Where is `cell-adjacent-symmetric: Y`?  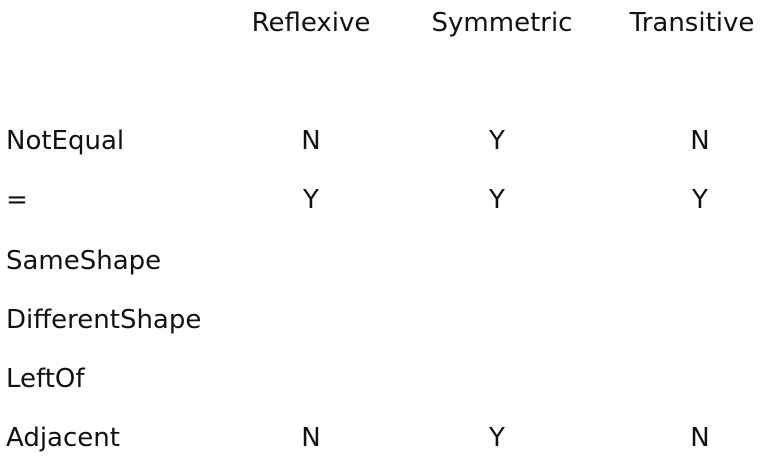 cell-adjacent-symmetric: Y is located at coordinates (497, 438).